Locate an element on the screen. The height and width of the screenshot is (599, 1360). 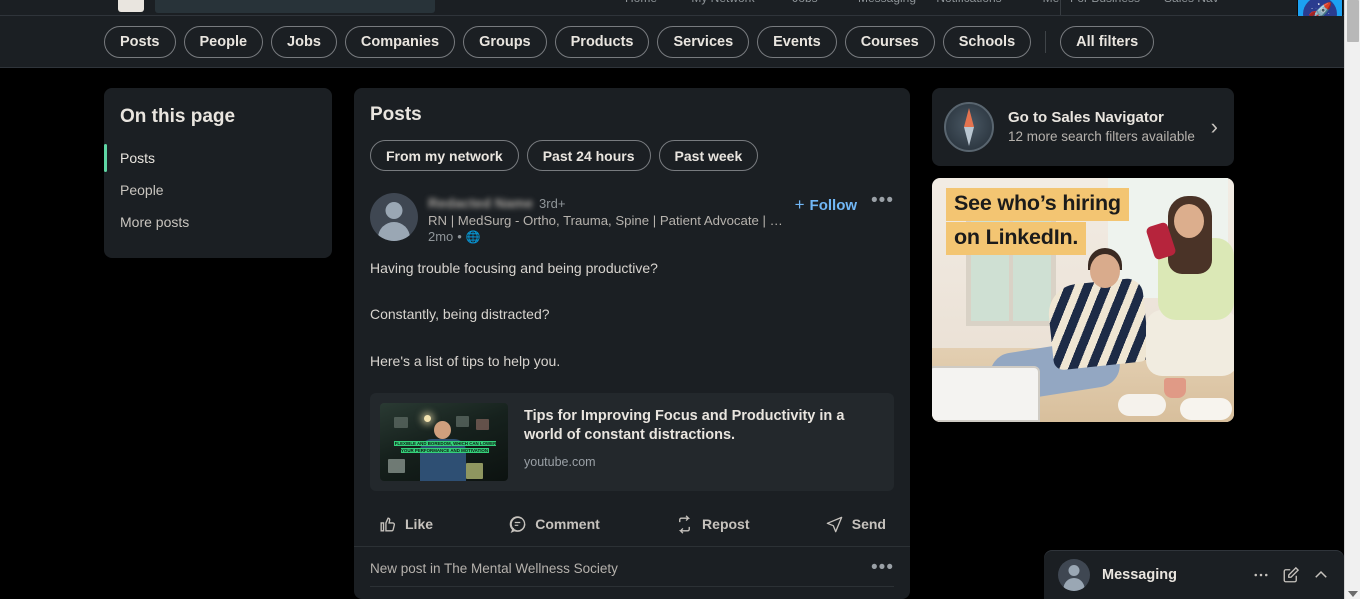
comment-button: Comment is located at coordinates (554, 524).